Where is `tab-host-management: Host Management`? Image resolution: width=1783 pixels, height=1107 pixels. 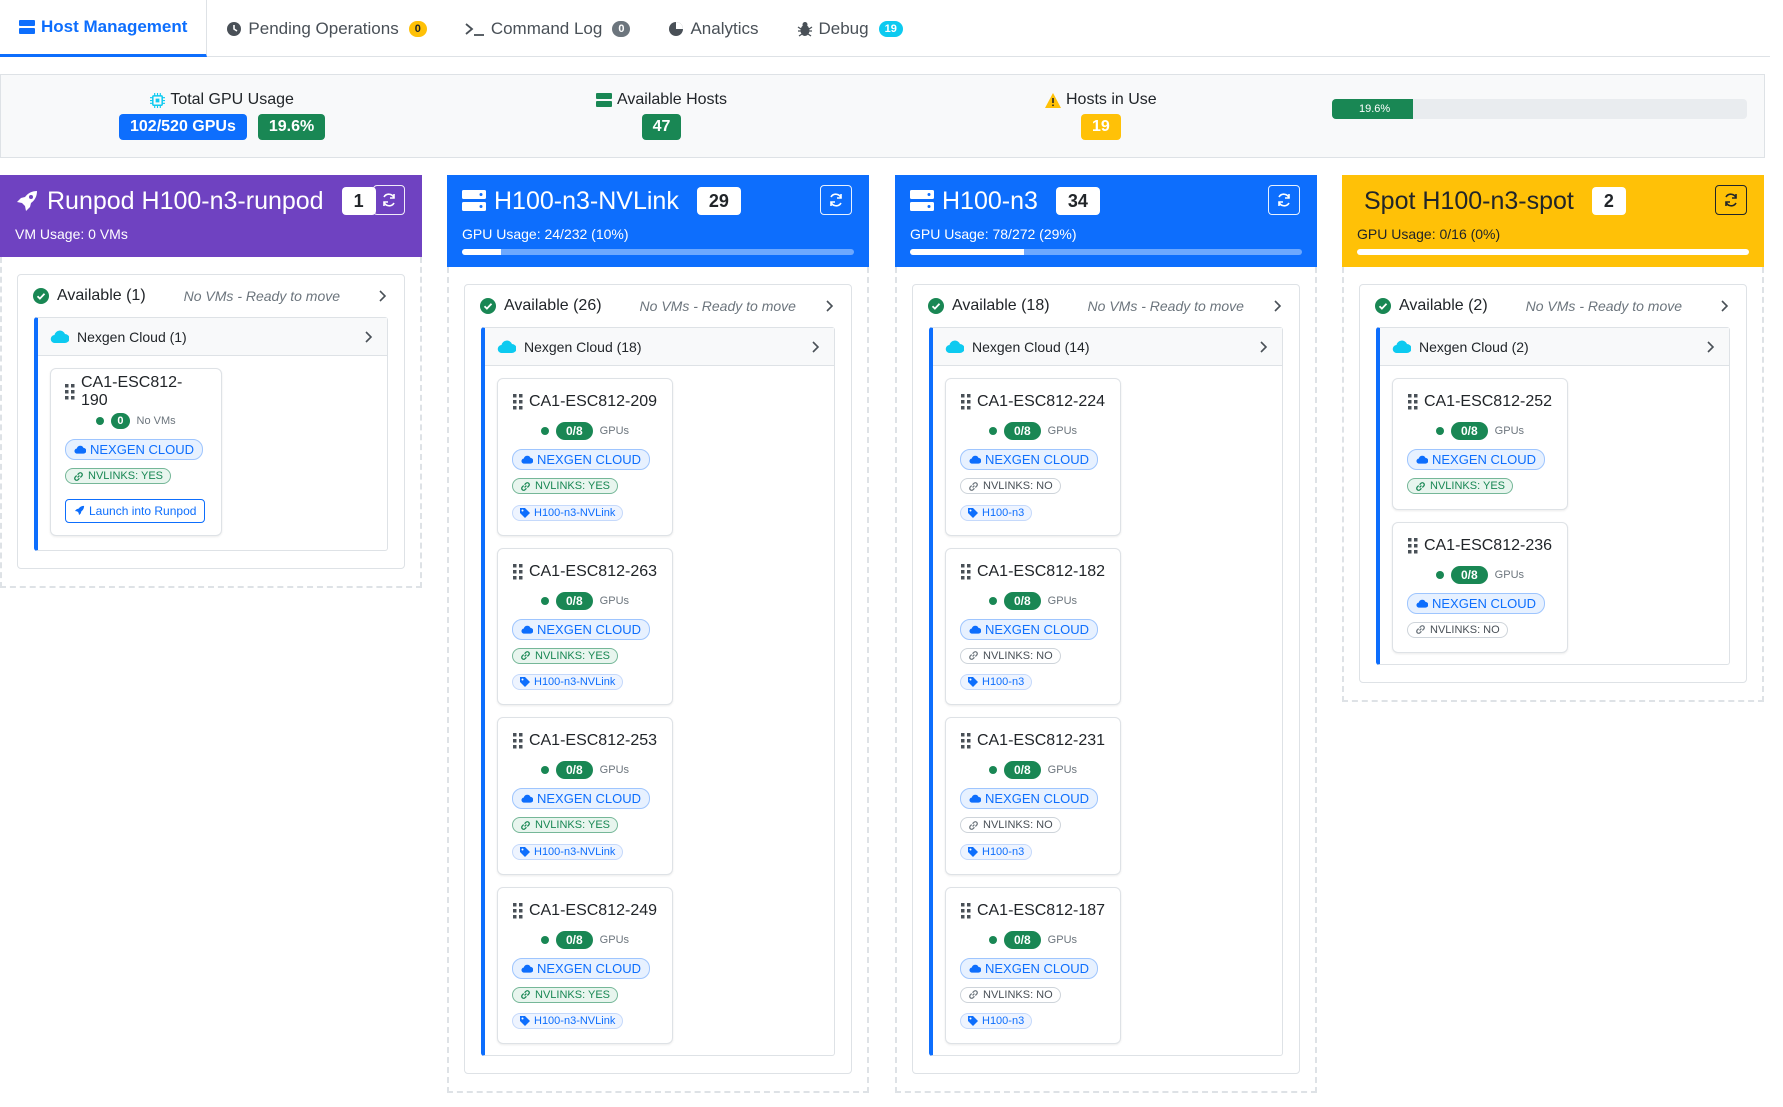 tab-host-management: Host Management is located at coordinates (104, 28).